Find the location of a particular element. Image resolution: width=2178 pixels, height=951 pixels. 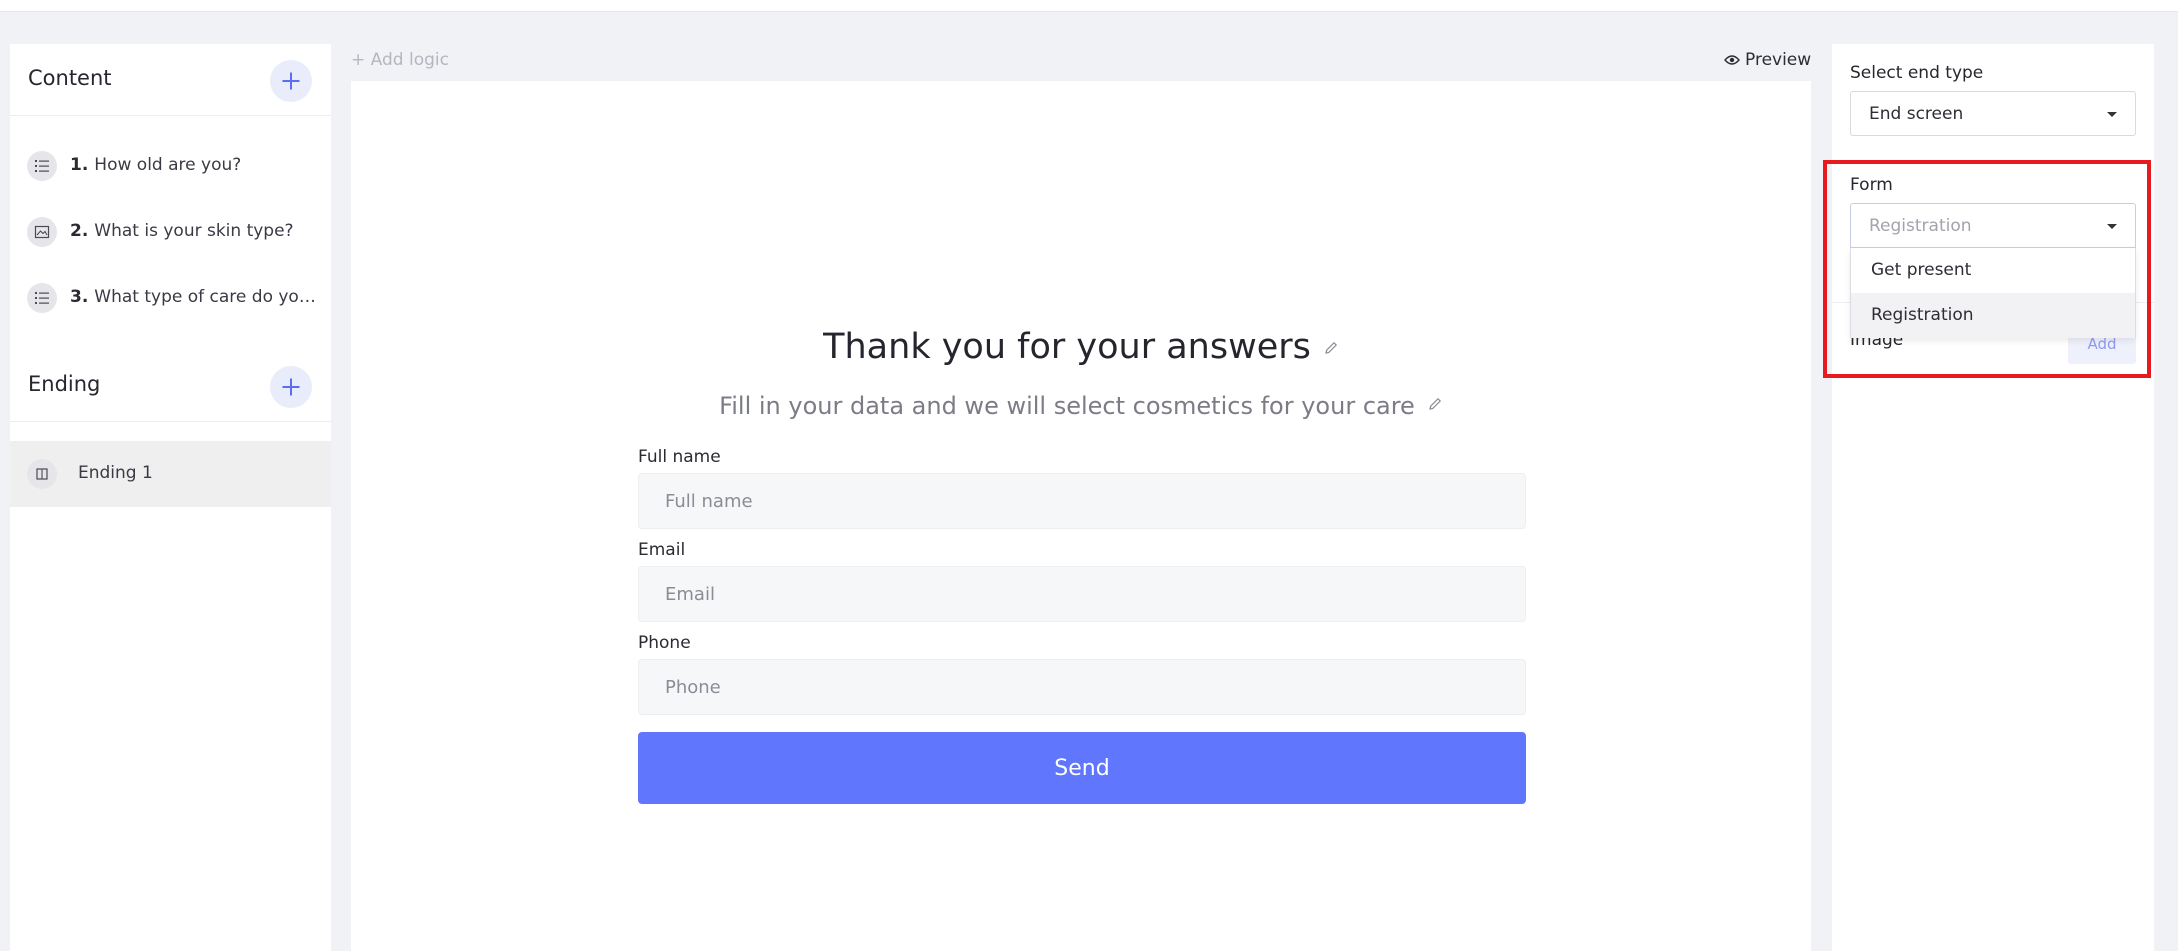

add-question-button is located at coordinates (291, 81).